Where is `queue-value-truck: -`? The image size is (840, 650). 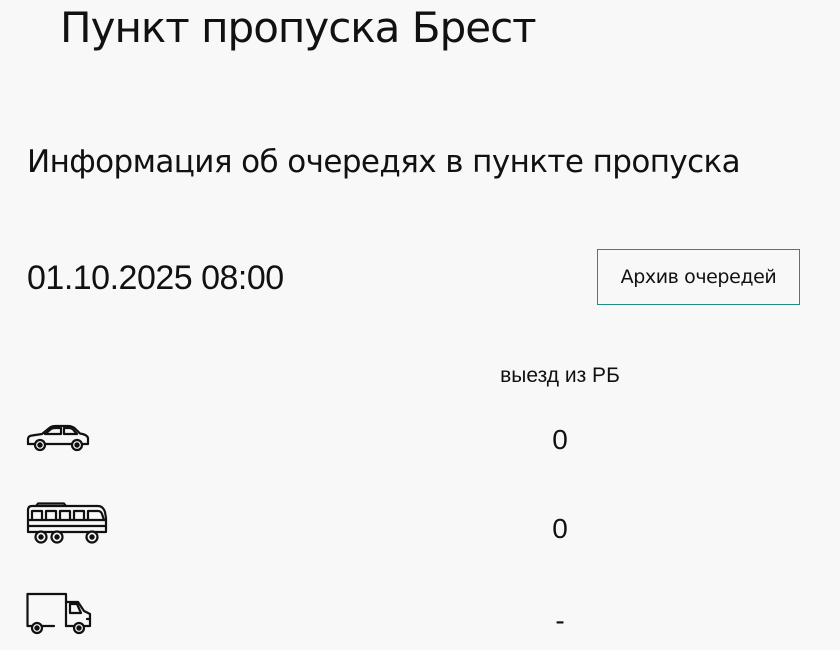
queue-value-truck: - is located at coordinates (560, 620).